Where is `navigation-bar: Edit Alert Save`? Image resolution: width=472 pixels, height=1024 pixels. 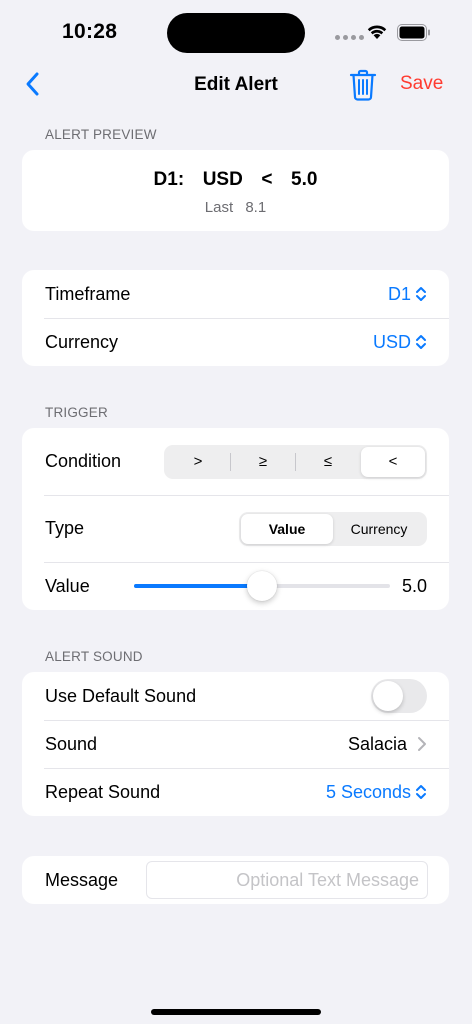 navigation-bar: Edit Alert Save is located at coordinates (236, 84).